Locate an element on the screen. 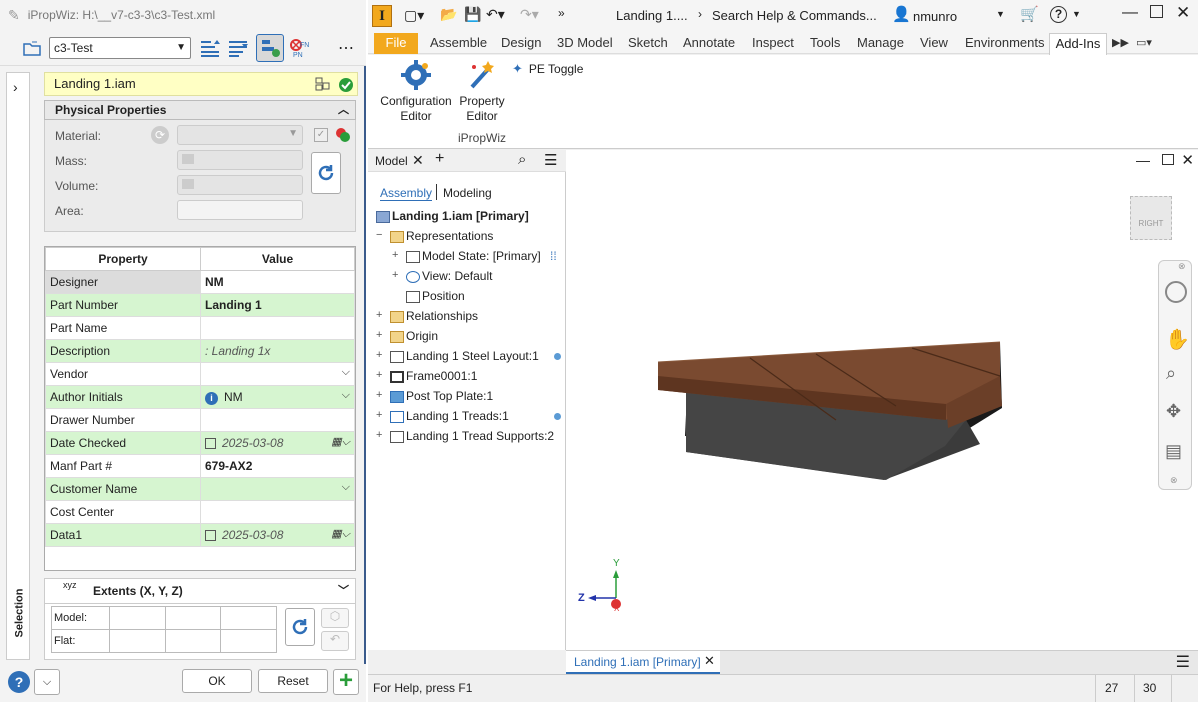 This screenshot has width=1198, height=702. table-row: Part Number Landing 1 is located at coordinates (200, 305).